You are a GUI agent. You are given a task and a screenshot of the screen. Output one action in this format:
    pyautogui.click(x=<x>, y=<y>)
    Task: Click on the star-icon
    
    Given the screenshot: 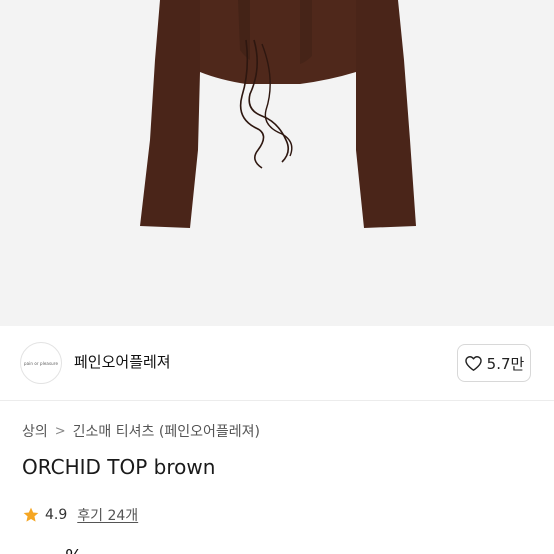 What is the action you would take?
    pyautogui.click(x=31, y=514)
    